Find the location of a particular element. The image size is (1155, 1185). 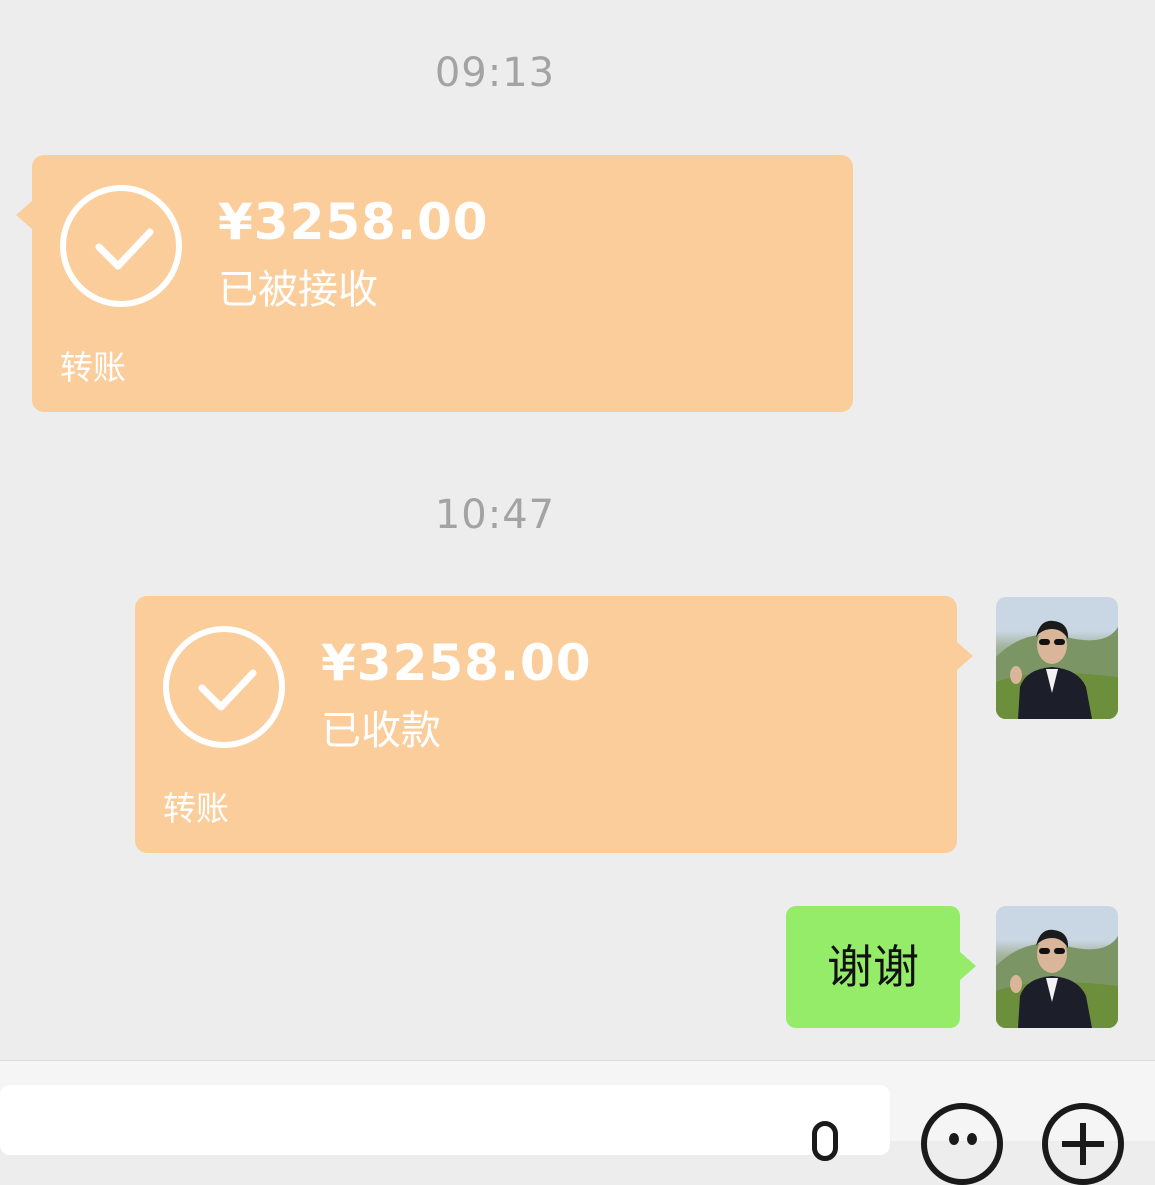

plus-horizontal-stroke is located at coordinates (1083, 1144).